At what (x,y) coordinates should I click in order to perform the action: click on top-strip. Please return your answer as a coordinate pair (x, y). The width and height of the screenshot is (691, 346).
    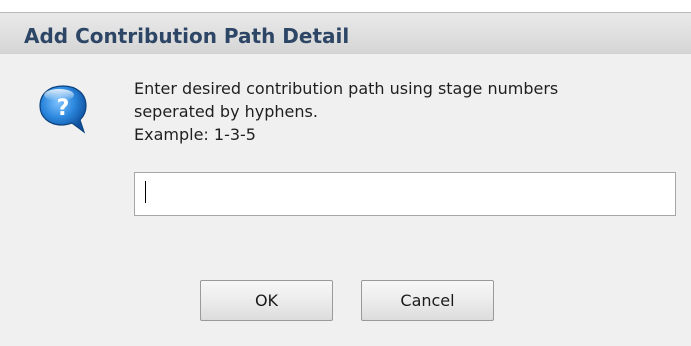
    Looking at the image, I should click on (345, 6).